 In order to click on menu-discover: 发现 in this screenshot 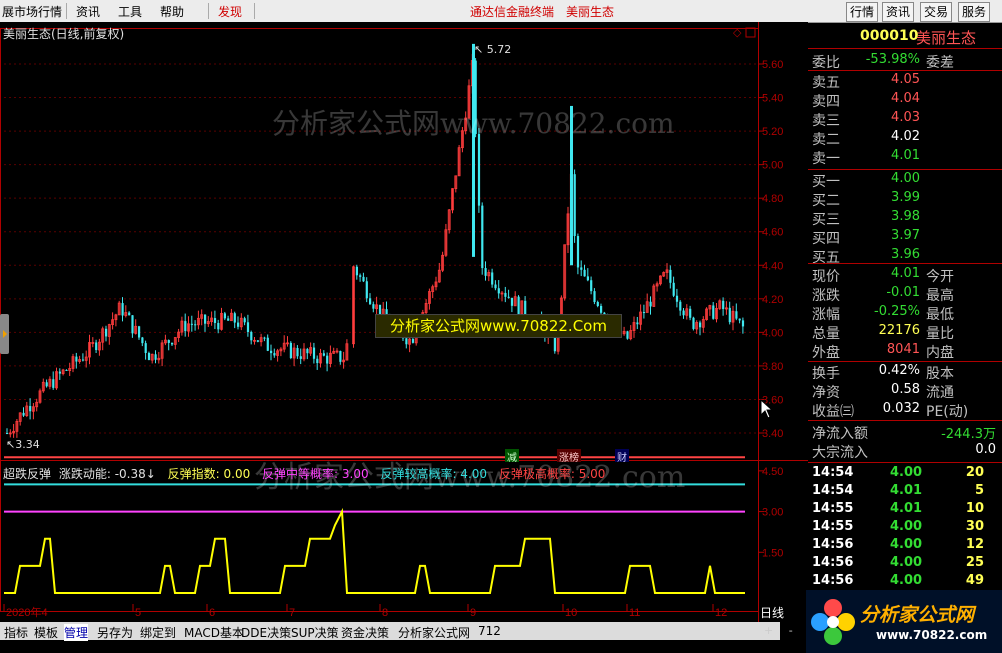, I will do `click(230, 11)`.